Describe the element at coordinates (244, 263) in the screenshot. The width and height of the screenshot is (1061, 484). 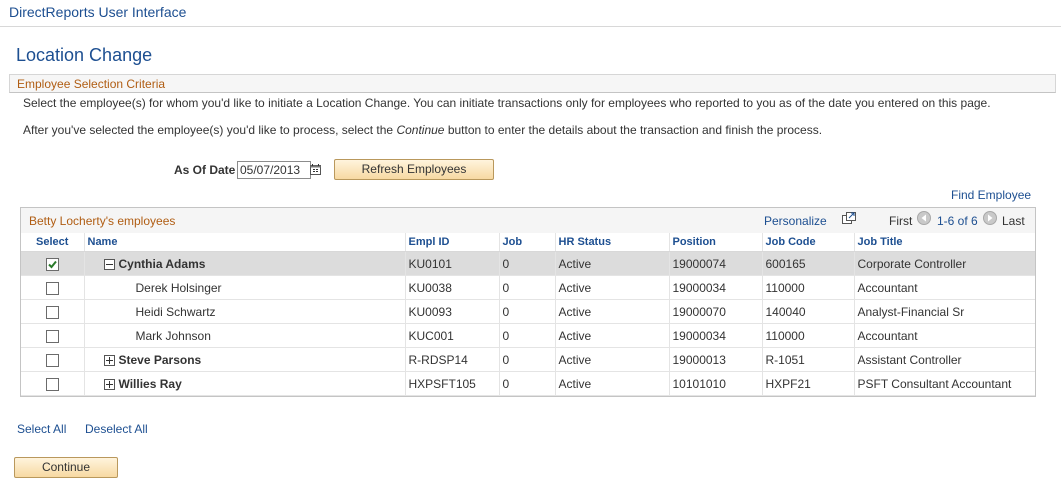
I see `name-cell: Cynthia Adams` at that location.